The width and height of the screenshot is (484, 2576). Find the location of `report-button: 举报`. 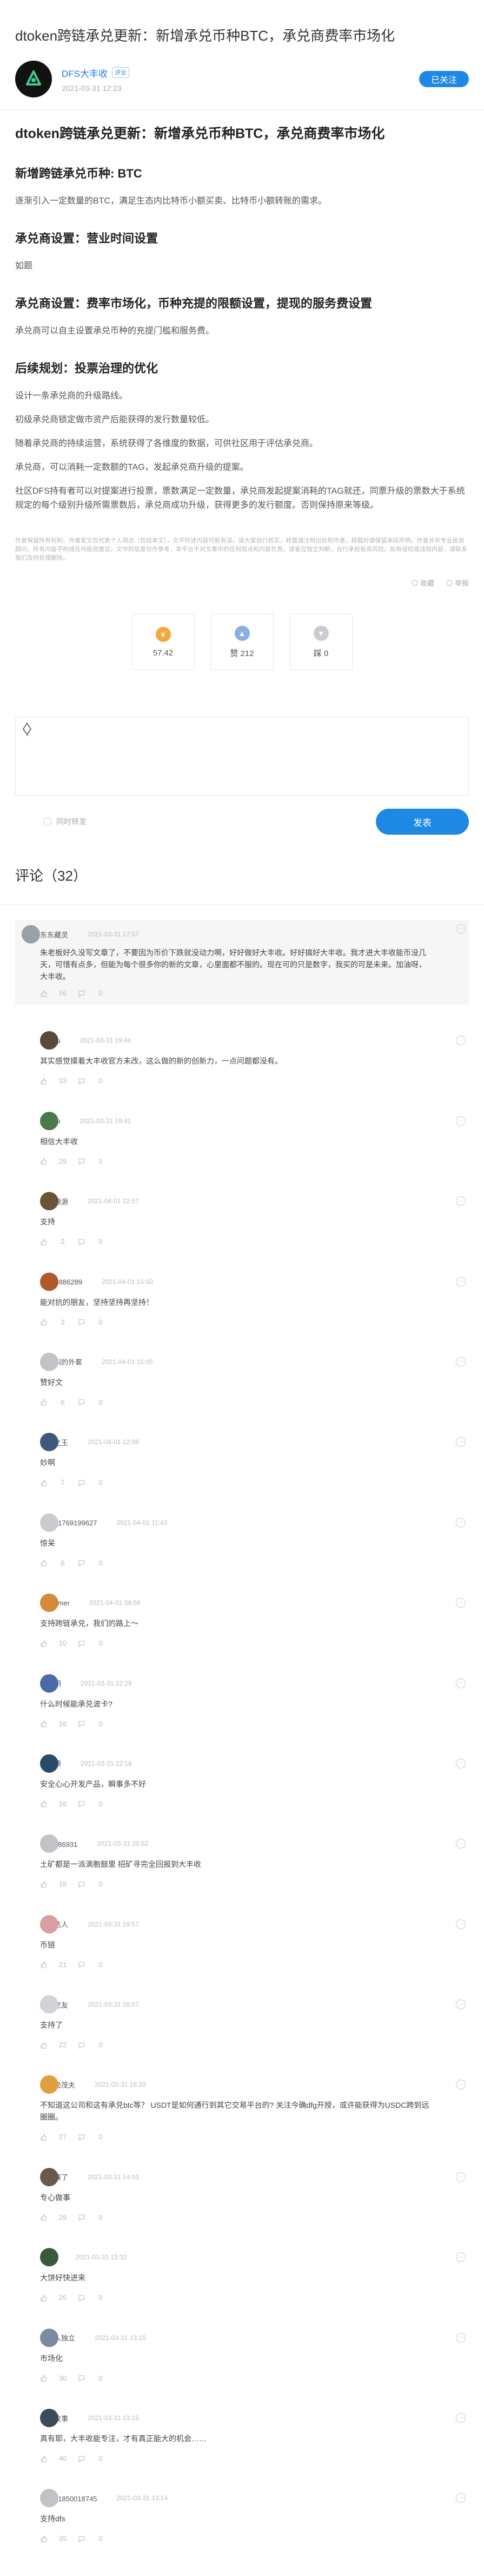

report-button: 举报 is located at coordinates (457, 583).